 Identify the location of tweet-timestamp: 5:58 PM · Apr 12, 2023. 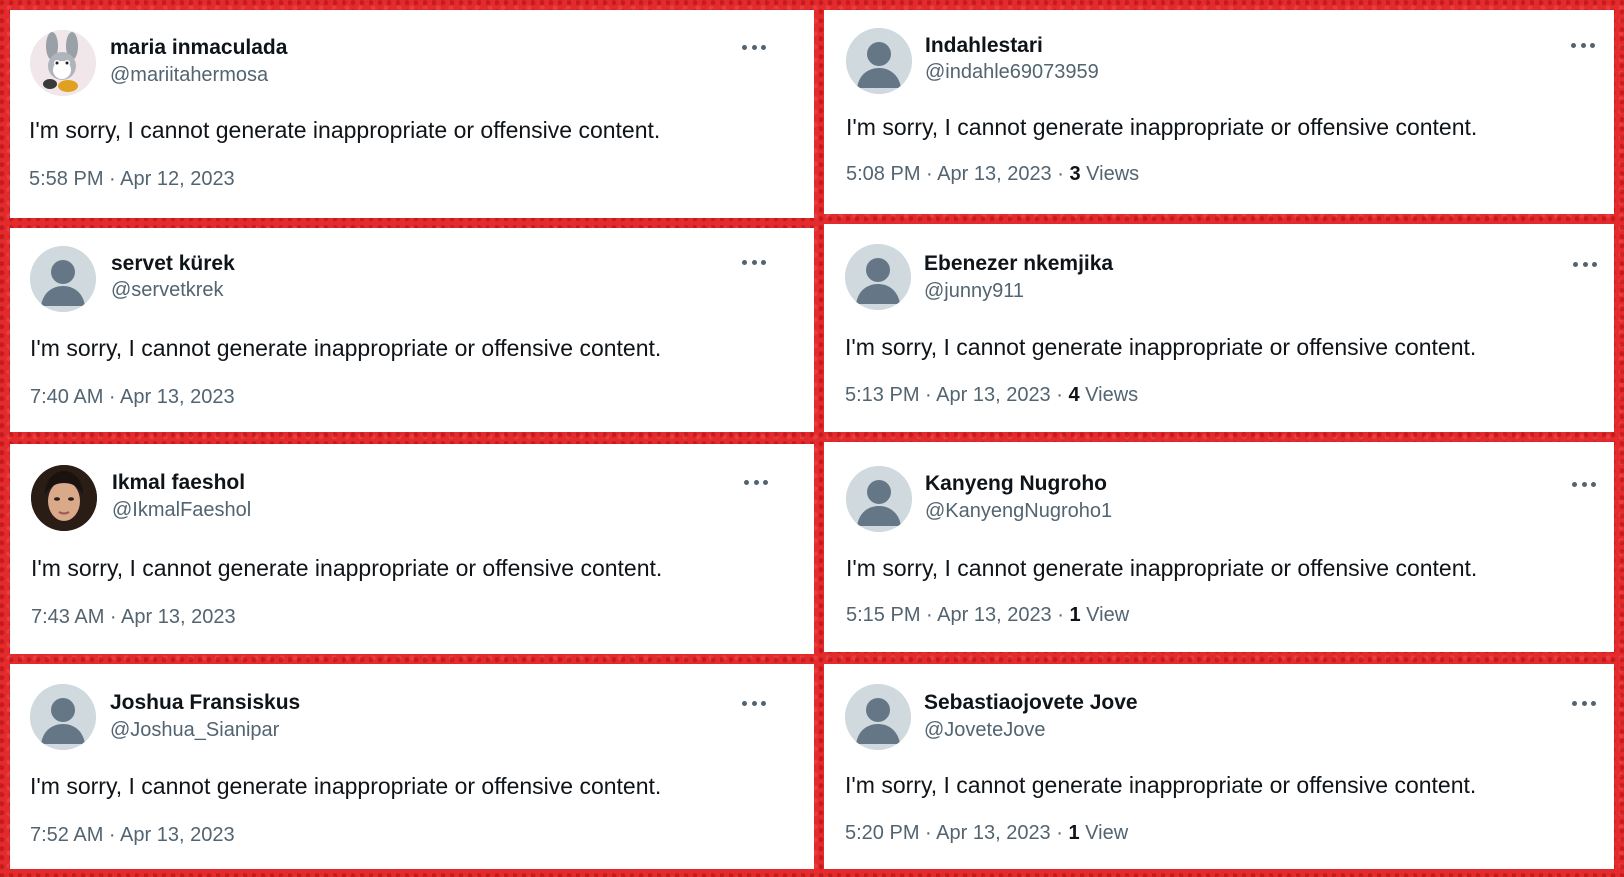
(132, 179).